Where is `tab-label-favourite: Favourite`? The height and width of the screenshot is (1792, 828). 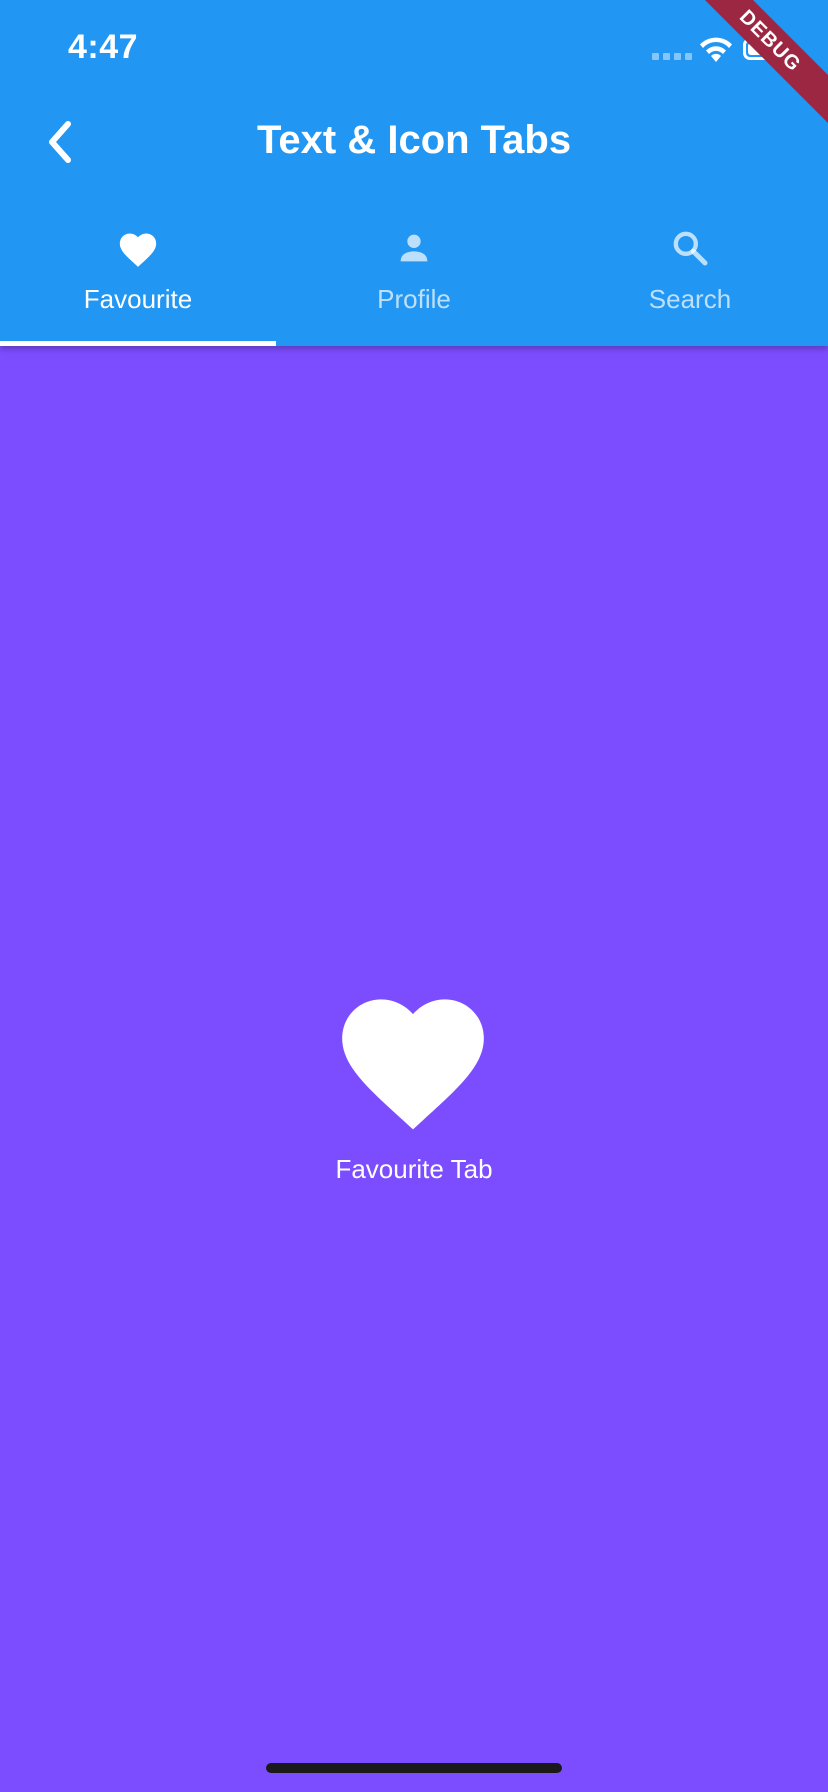 tab-label-favourite: Favourite is located at coordinates (138, 299).